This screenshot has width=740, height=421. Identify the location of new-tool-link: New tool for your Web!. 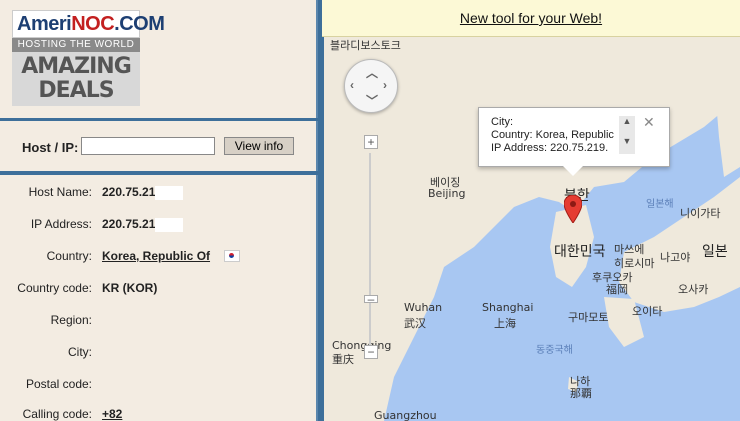
(531, 18).